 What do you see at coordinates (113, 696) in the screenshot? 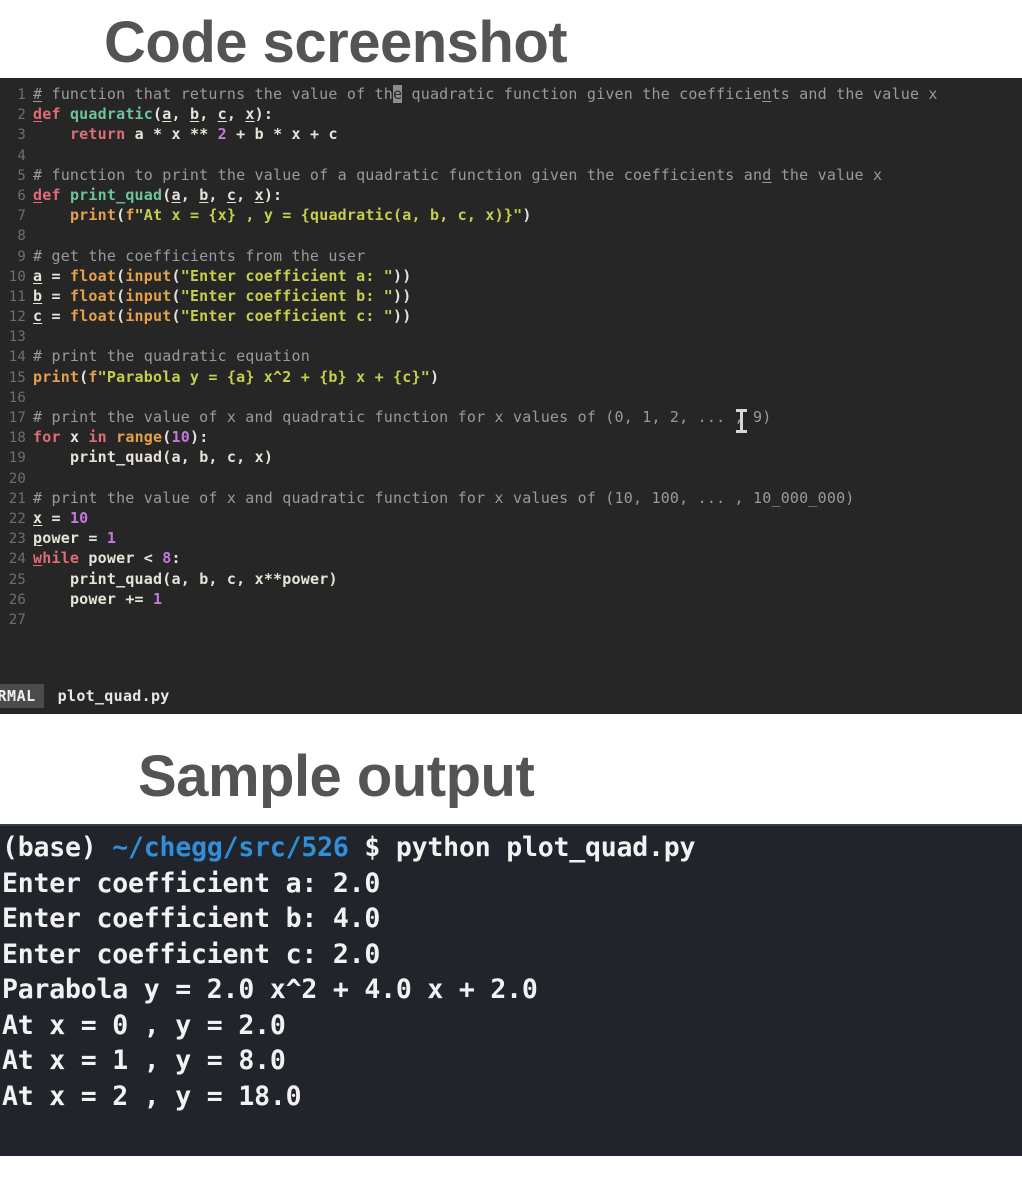
I see `status-filename: plot_quad.py` at bounding box center [113, 696].